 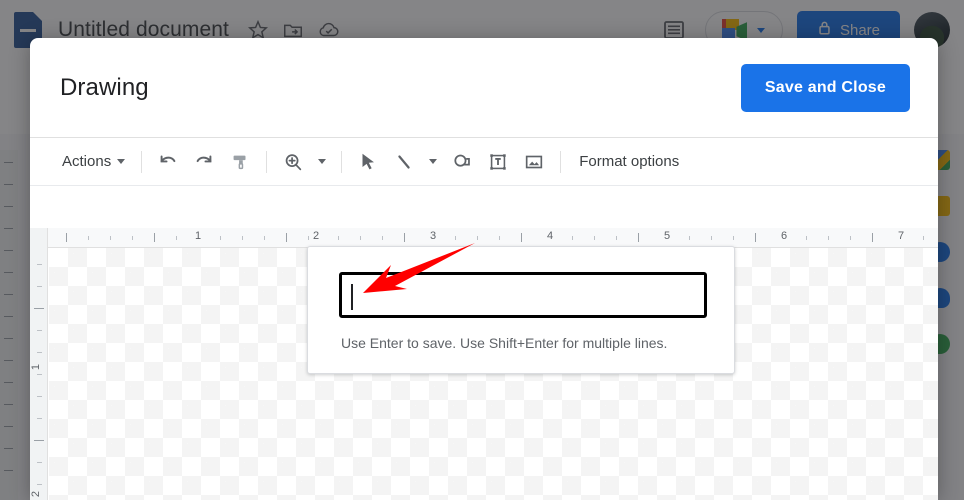 I want to click on ruler-label-3: 3, so click(x=433, y=236).